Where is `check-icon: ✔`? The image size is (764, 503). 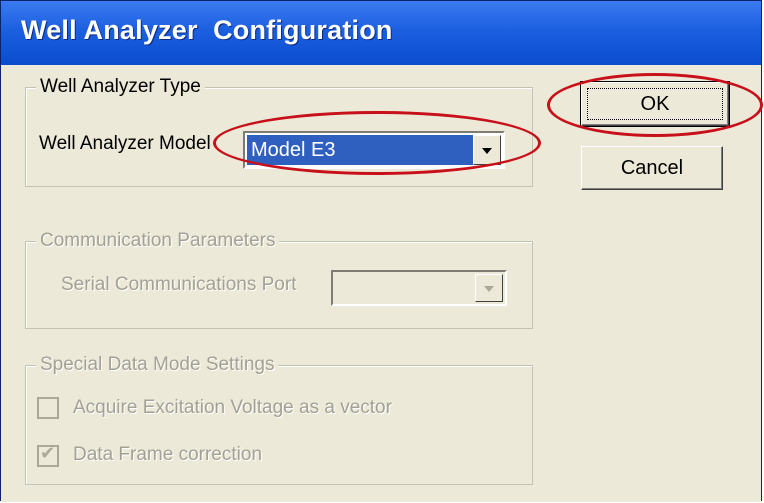
check-icon: ✔ is located at coordinates (48, 453).